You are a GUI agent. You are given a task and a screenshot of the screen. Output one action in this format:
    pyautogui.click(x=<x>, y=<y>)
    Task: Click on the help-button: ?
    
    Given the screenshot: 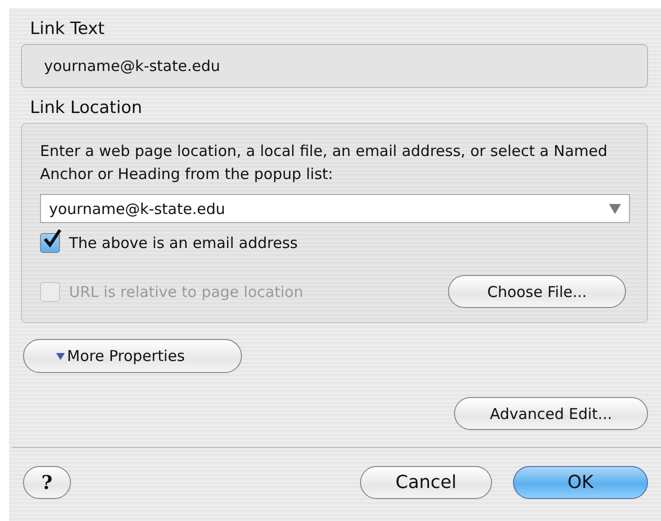 What is the action you would take?
    pyautogui.click(x=47, y=482)
    